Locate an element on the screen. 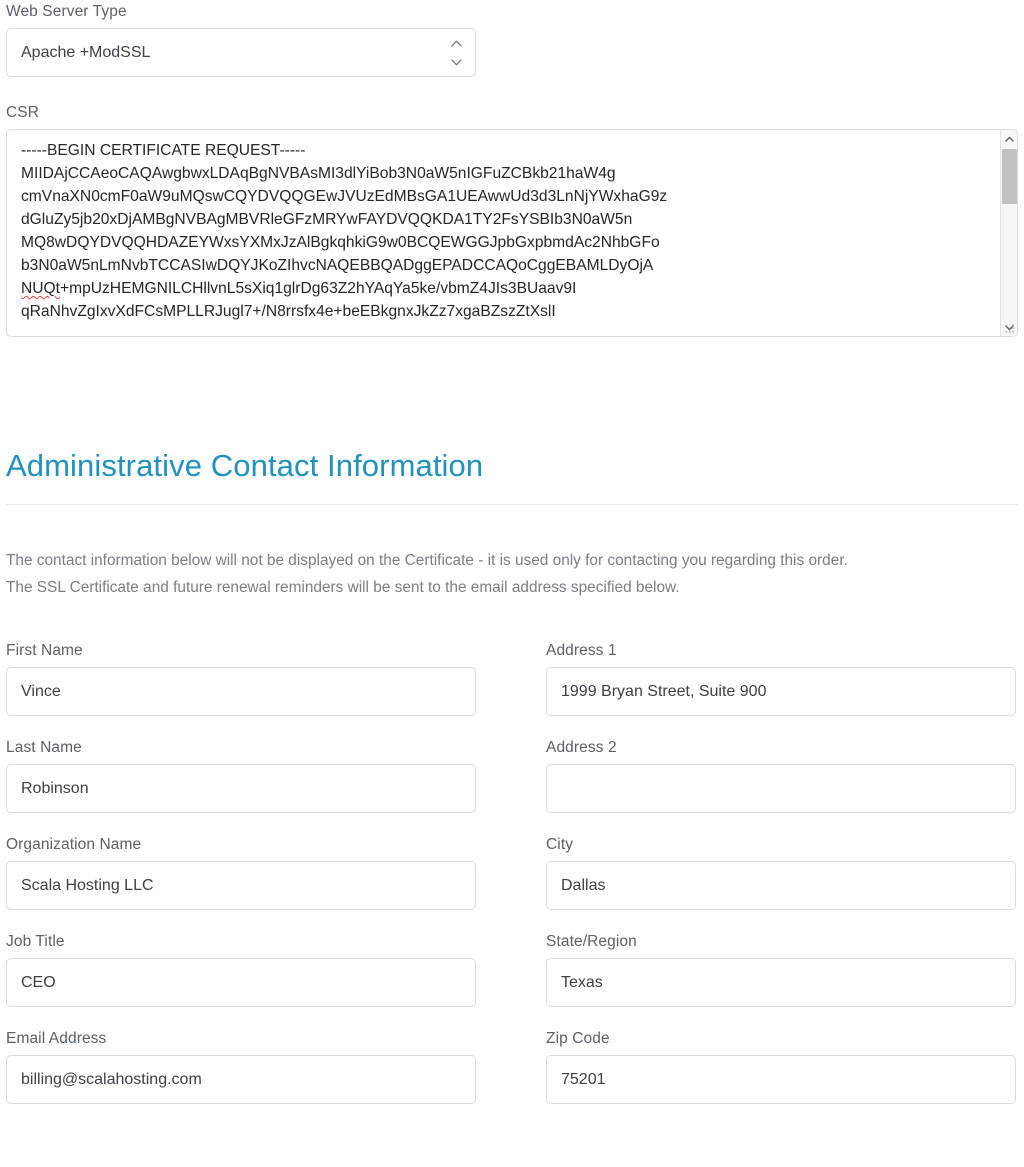 The image size is (1024, 1167). zip-code-label: Zip Code is located at coordinates (578, 1038).